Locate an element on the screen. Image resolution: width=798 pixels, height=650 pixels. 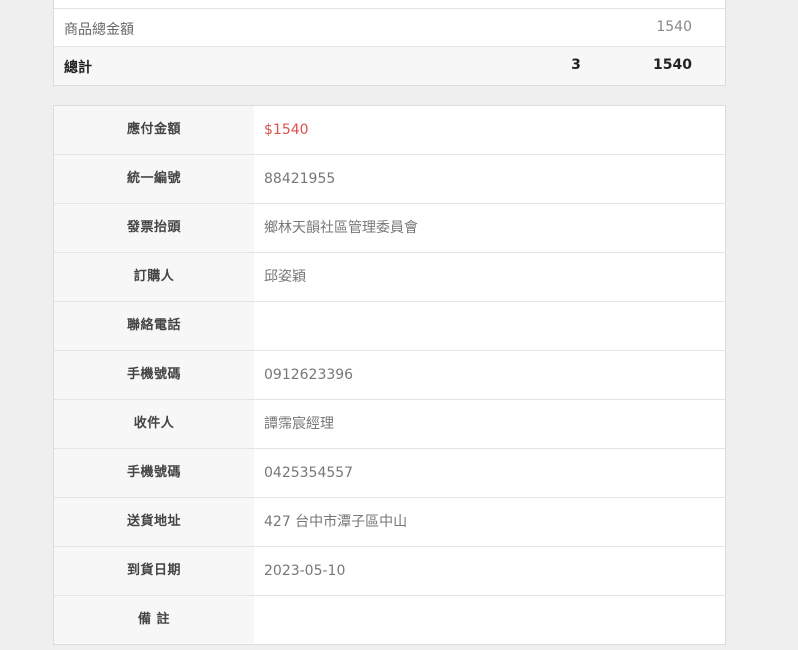
order-summary-table: 商品總金額 1540 總計 3 1540 is located at coordinates (389, 43).